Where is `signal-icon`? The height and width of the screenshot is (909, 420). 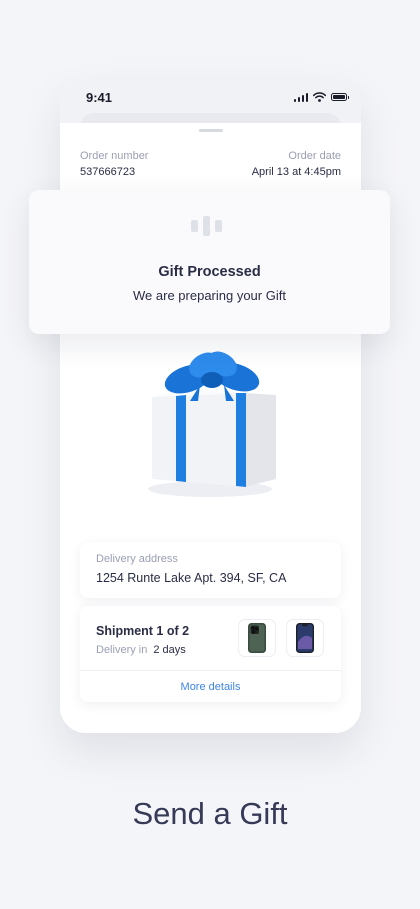 signal-icon is located at coordinates (300, 97).